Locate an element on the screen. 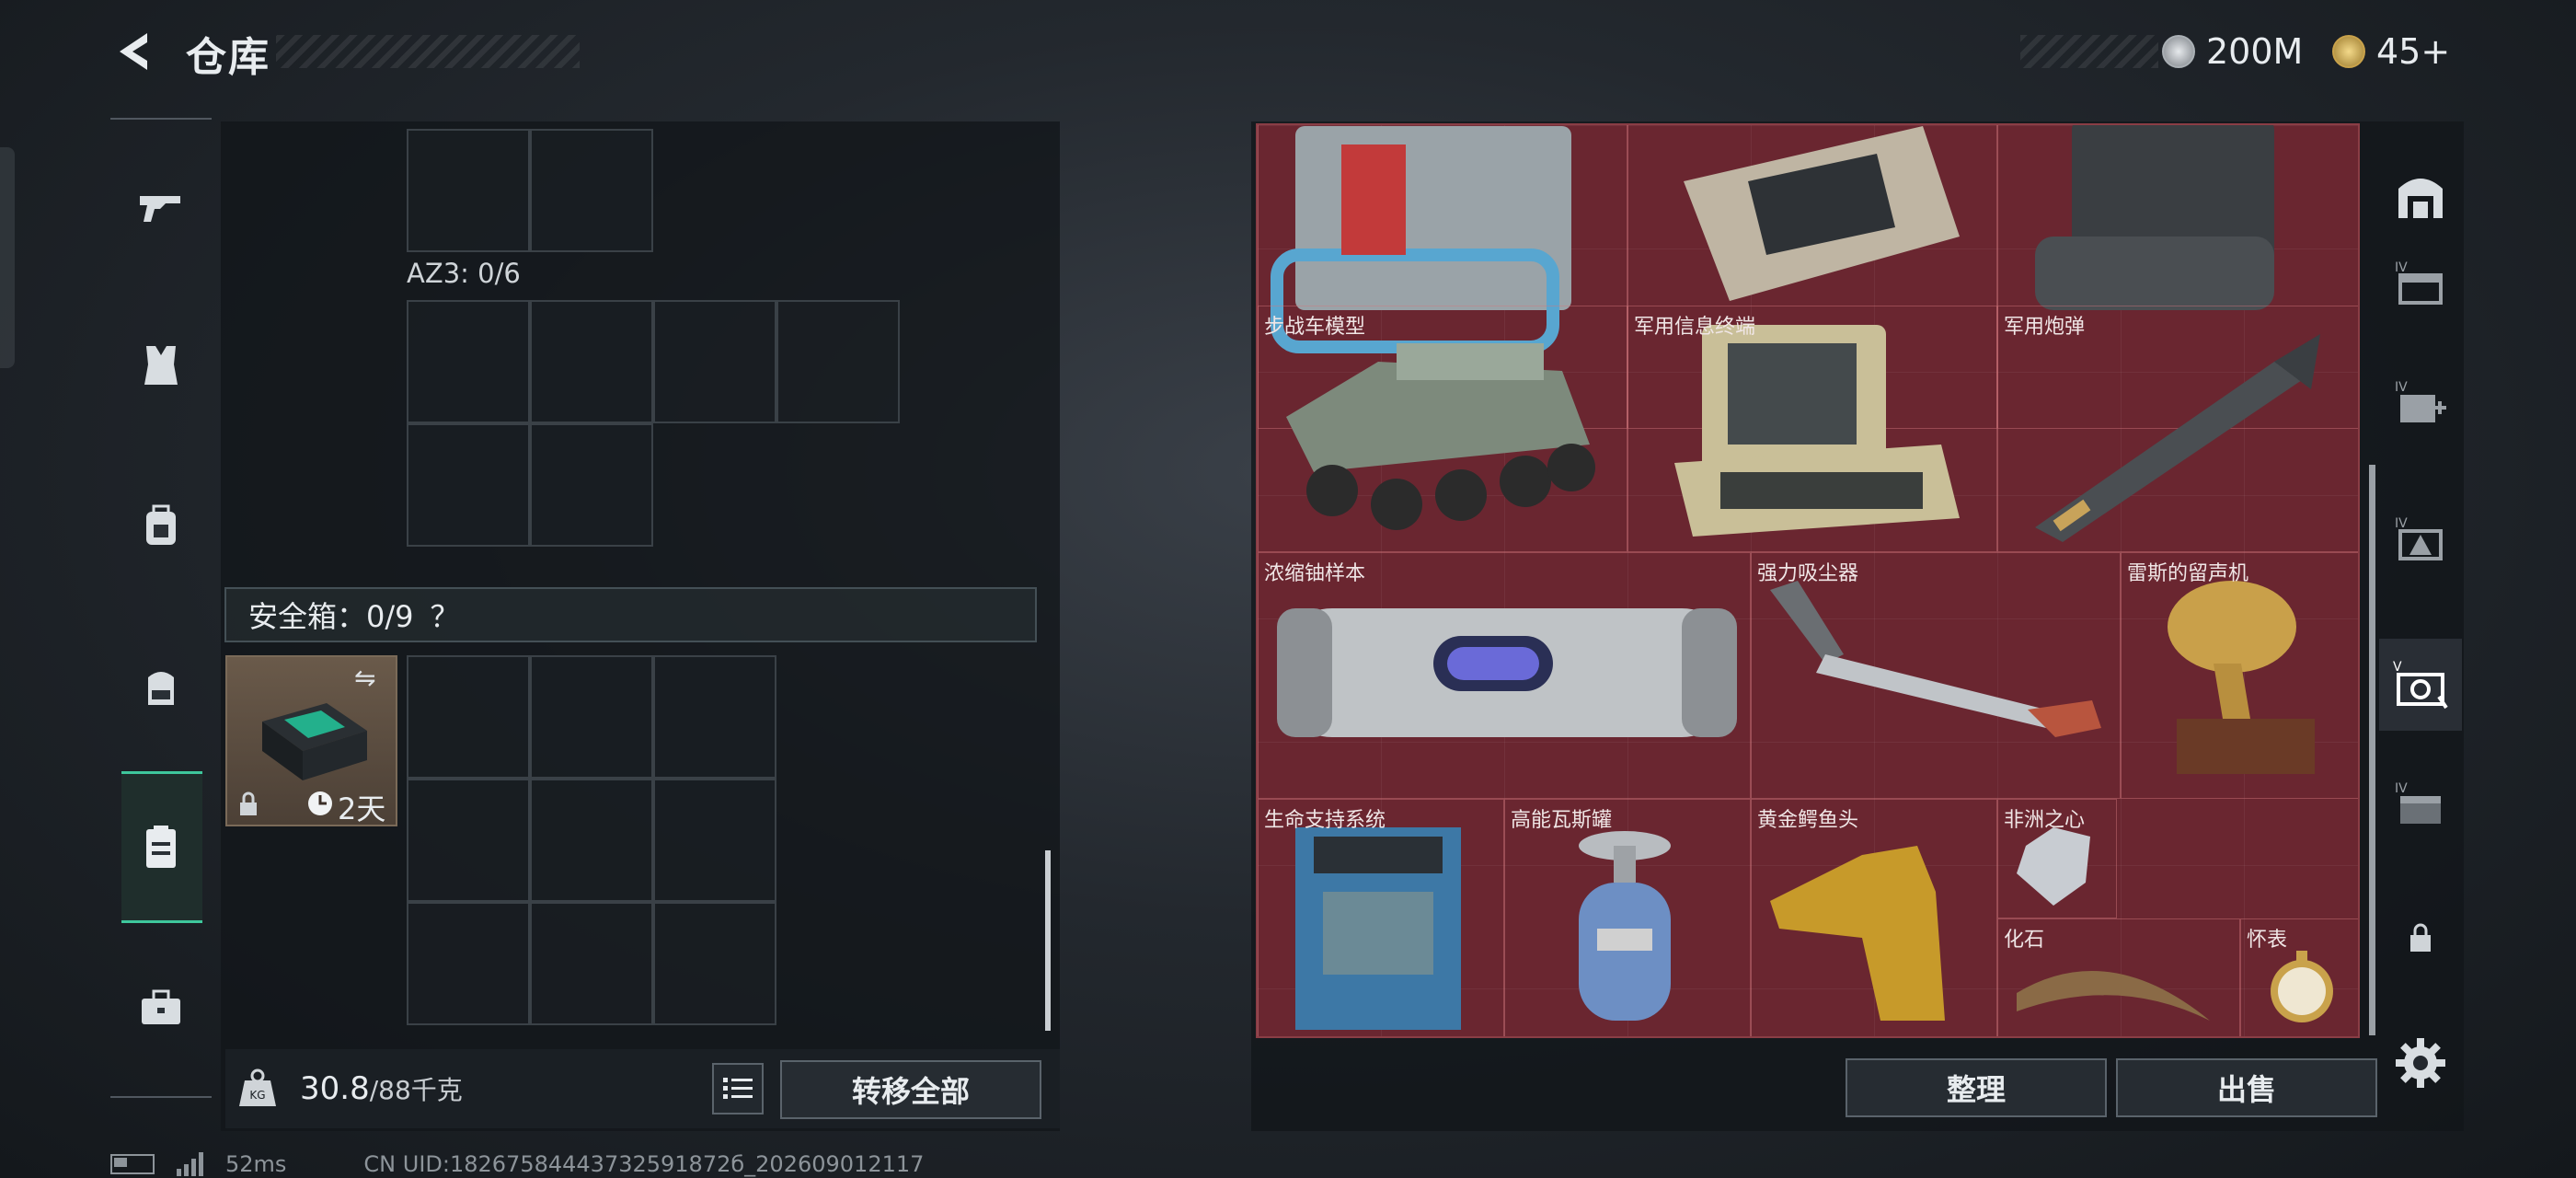 This screenshot has height=1178, width=2576. top-slot-grid is located at coordinates (532, 191).